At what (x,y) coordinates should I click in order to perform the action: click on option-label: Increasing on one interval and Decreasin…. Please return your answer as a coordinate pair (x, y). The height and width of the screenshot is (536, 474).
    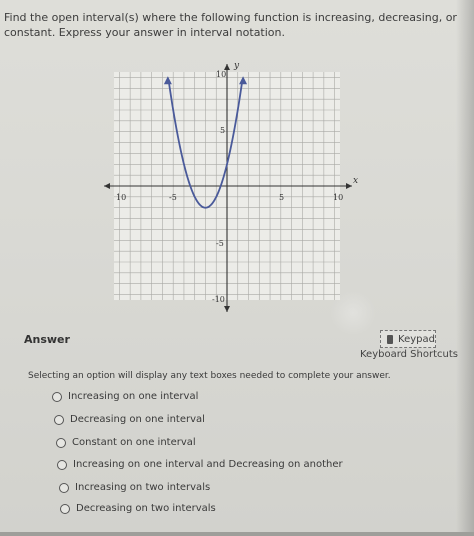
    Looking at the image, I should click on (208, 464).